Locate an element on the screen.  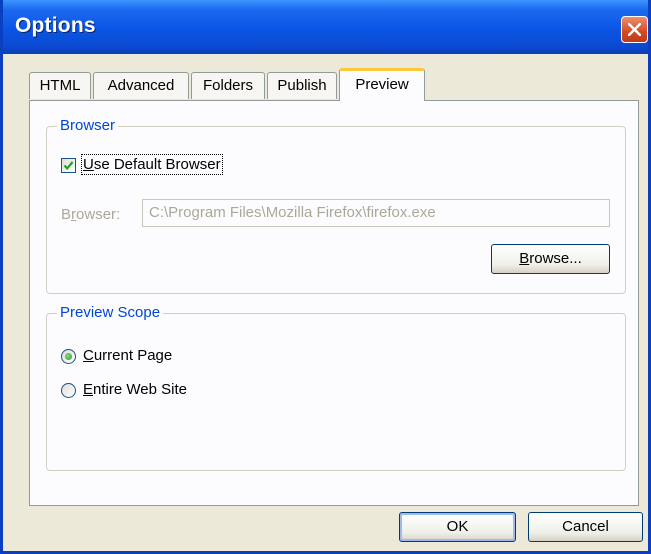
checkmark-icon is located at coordinates (68, 166).